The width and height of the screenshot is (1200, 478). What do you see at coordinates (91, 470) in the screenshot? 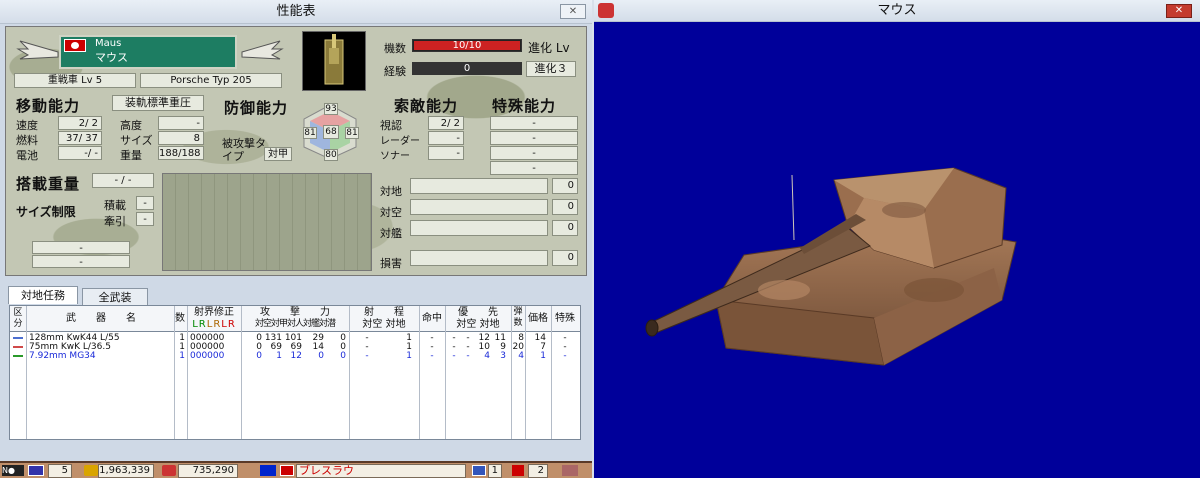
I see `status-funds-icon` at bounding box center [91, 470].